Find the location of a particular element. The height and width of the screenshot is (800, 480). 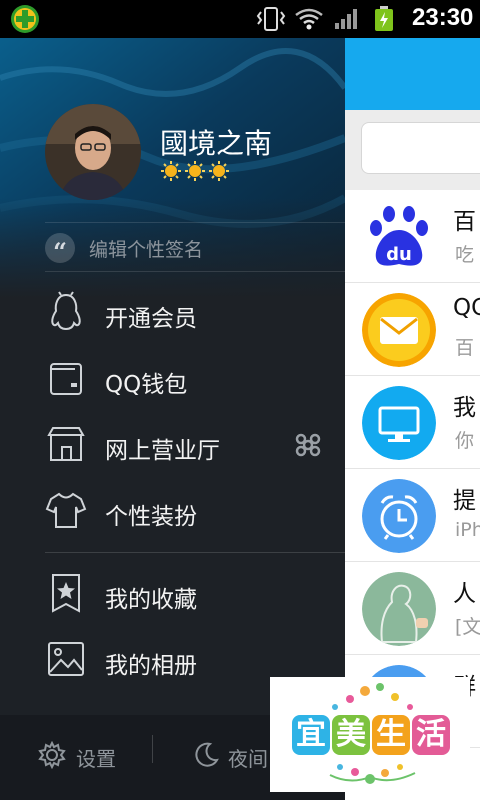

night-mode-label: 夜间 is located at coordinates (248, 759).